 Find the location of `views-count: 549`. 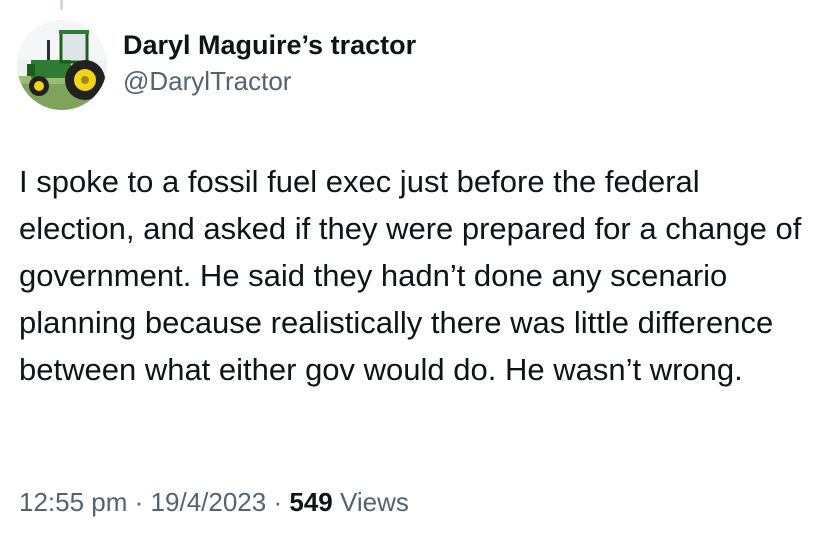

views-count: 549 is located at coordinates (310, 502).